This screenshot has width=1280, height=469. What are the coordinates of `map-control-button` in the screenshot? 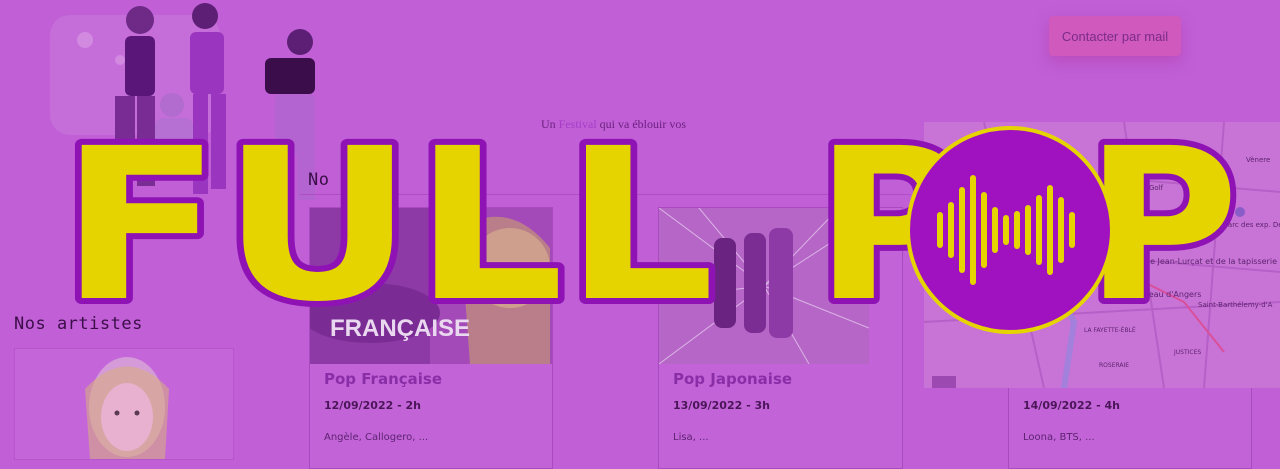 It's located at (944, 382).